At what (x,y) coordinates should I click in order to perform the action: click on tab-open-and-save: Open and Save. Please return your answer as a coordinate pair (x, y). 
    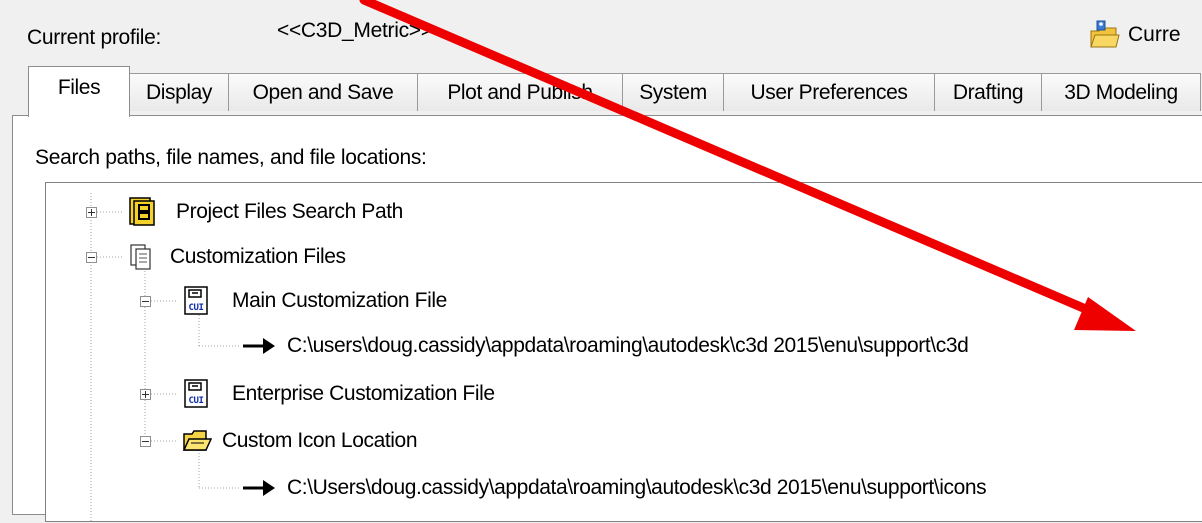
    Looking at the image, I should click on (323, 92).